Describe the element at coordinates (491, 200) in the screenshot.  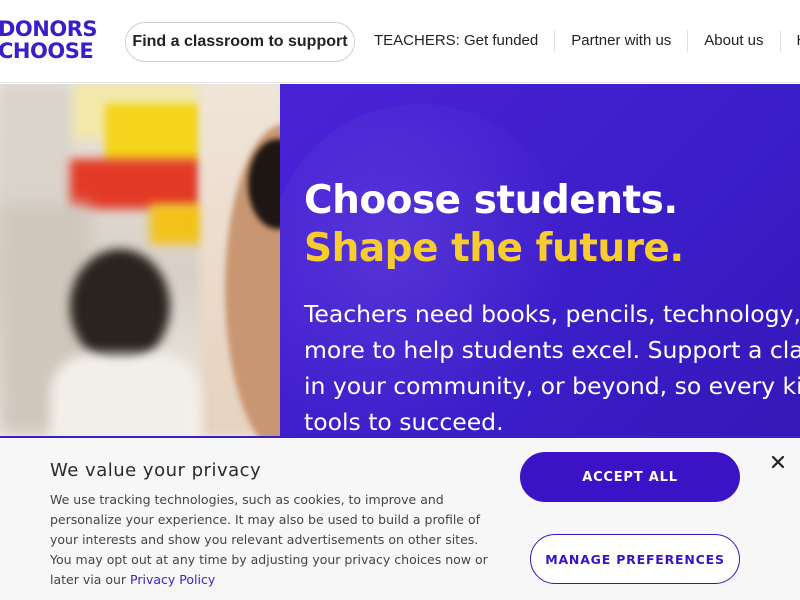
I see `hero-headline: Choose students.` at that location.